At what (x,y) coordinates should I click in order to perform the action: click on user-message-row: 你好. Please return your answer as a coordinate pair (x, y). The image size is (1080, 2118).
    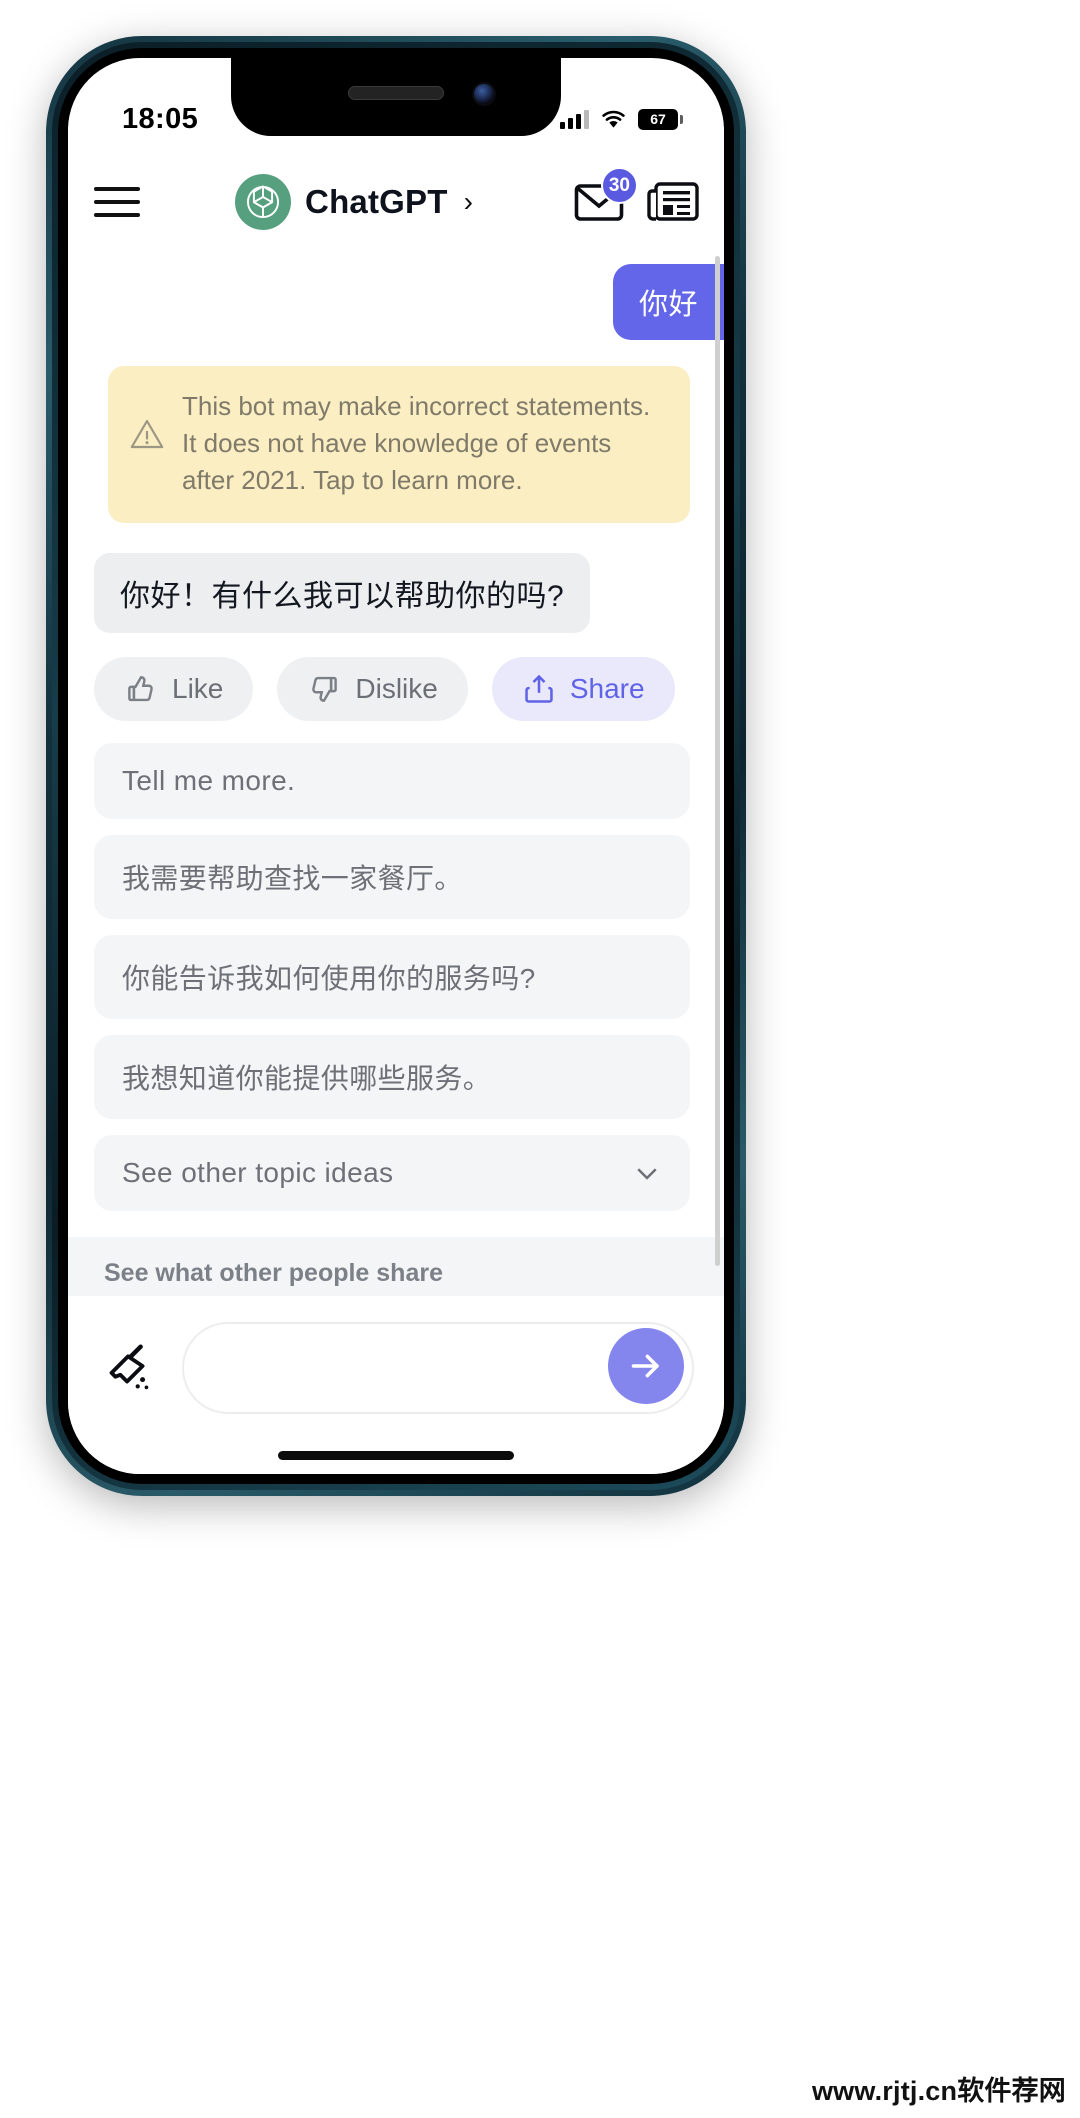
    Looking at the image, I should click on (396, 295).